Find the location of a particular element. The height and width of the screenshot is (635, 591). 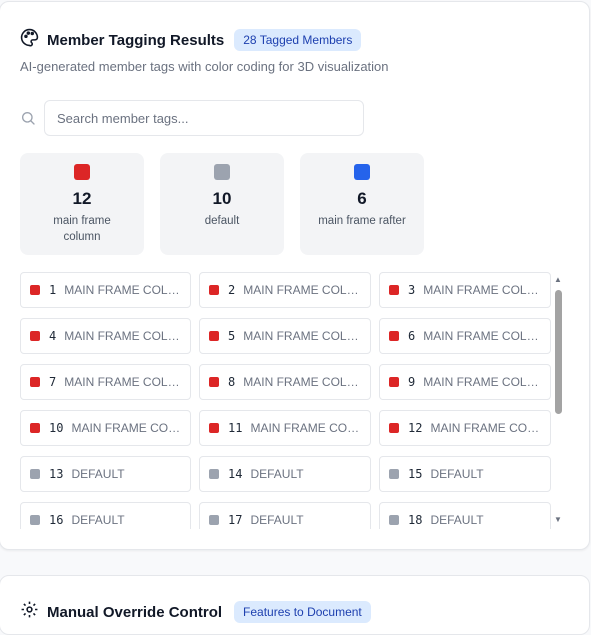

member-number: 12 is located at coordinates (415, 428).